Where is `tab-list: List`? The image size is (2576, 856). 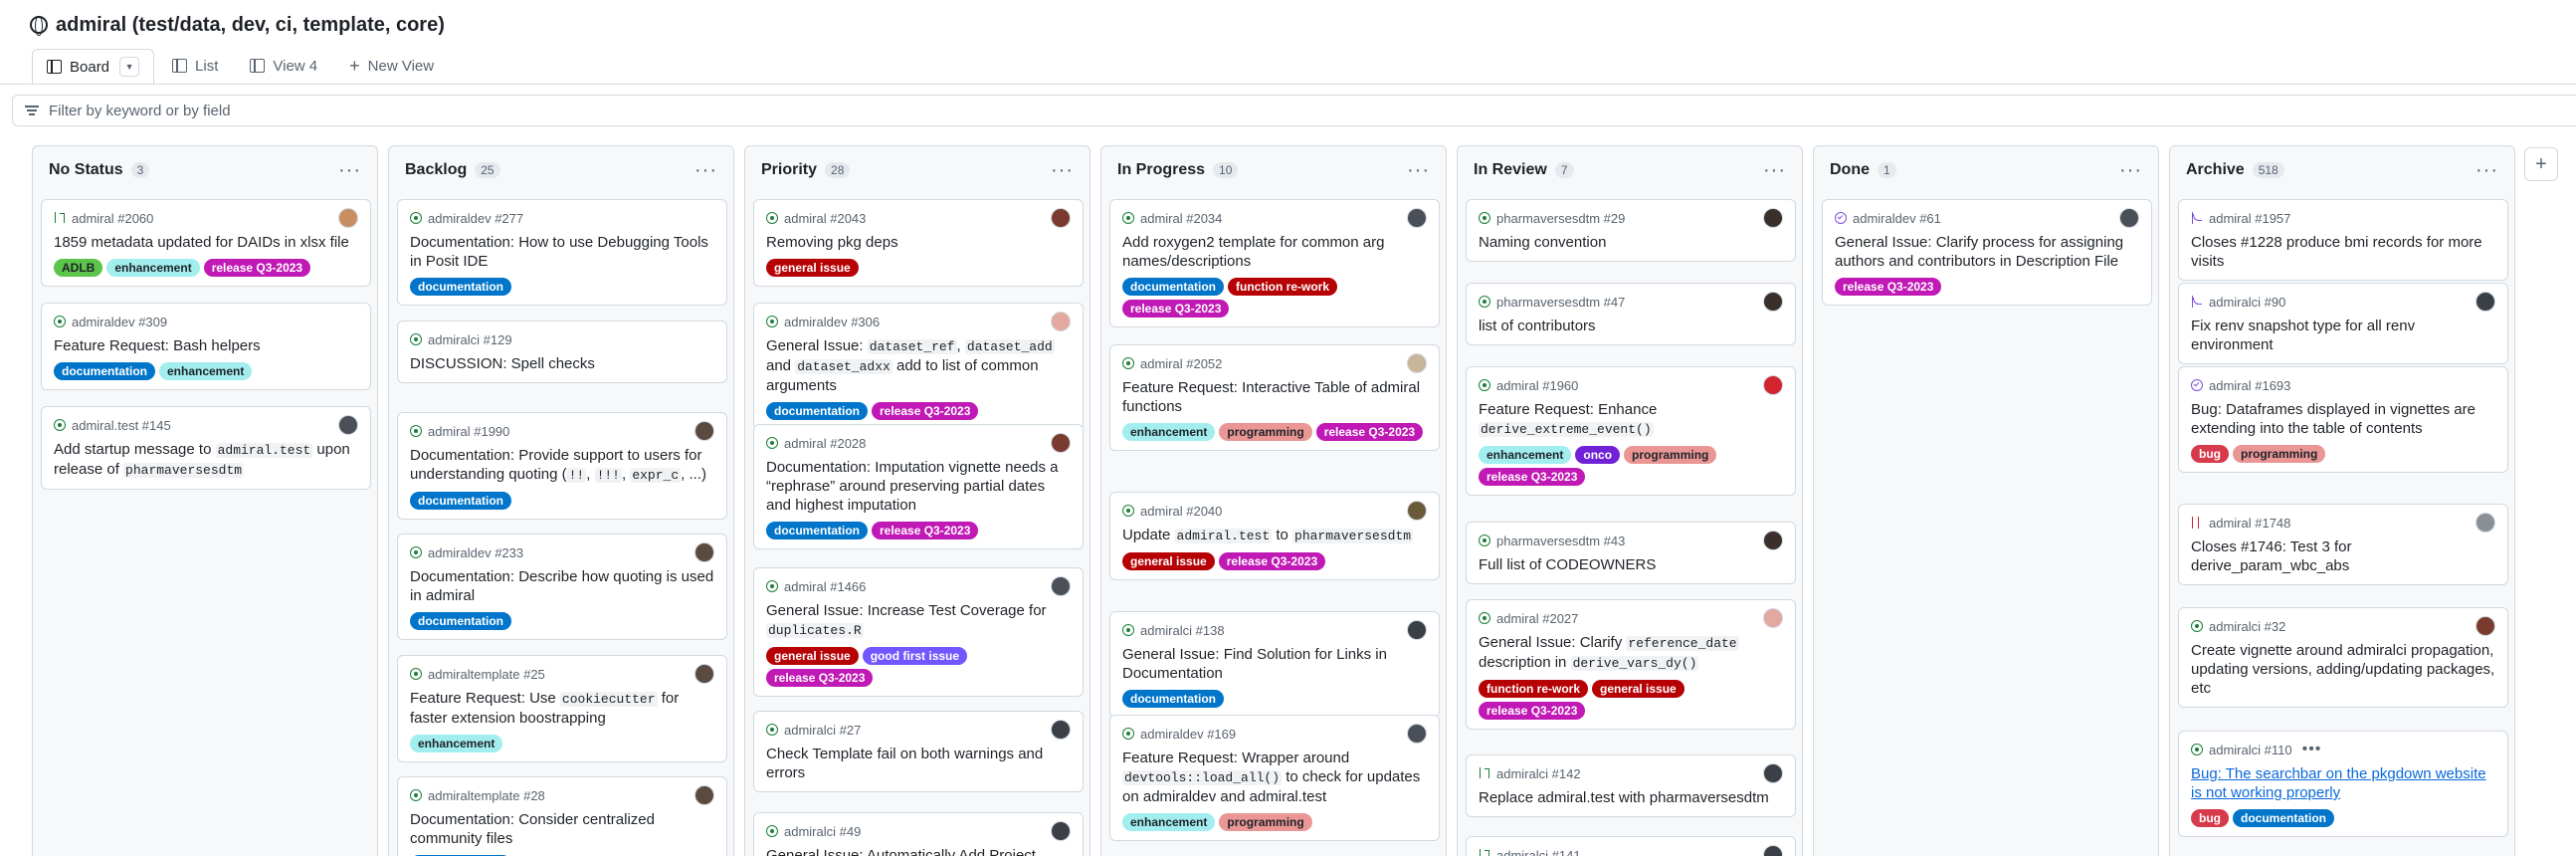
tab-list: List is located at coordinates (195, 66).